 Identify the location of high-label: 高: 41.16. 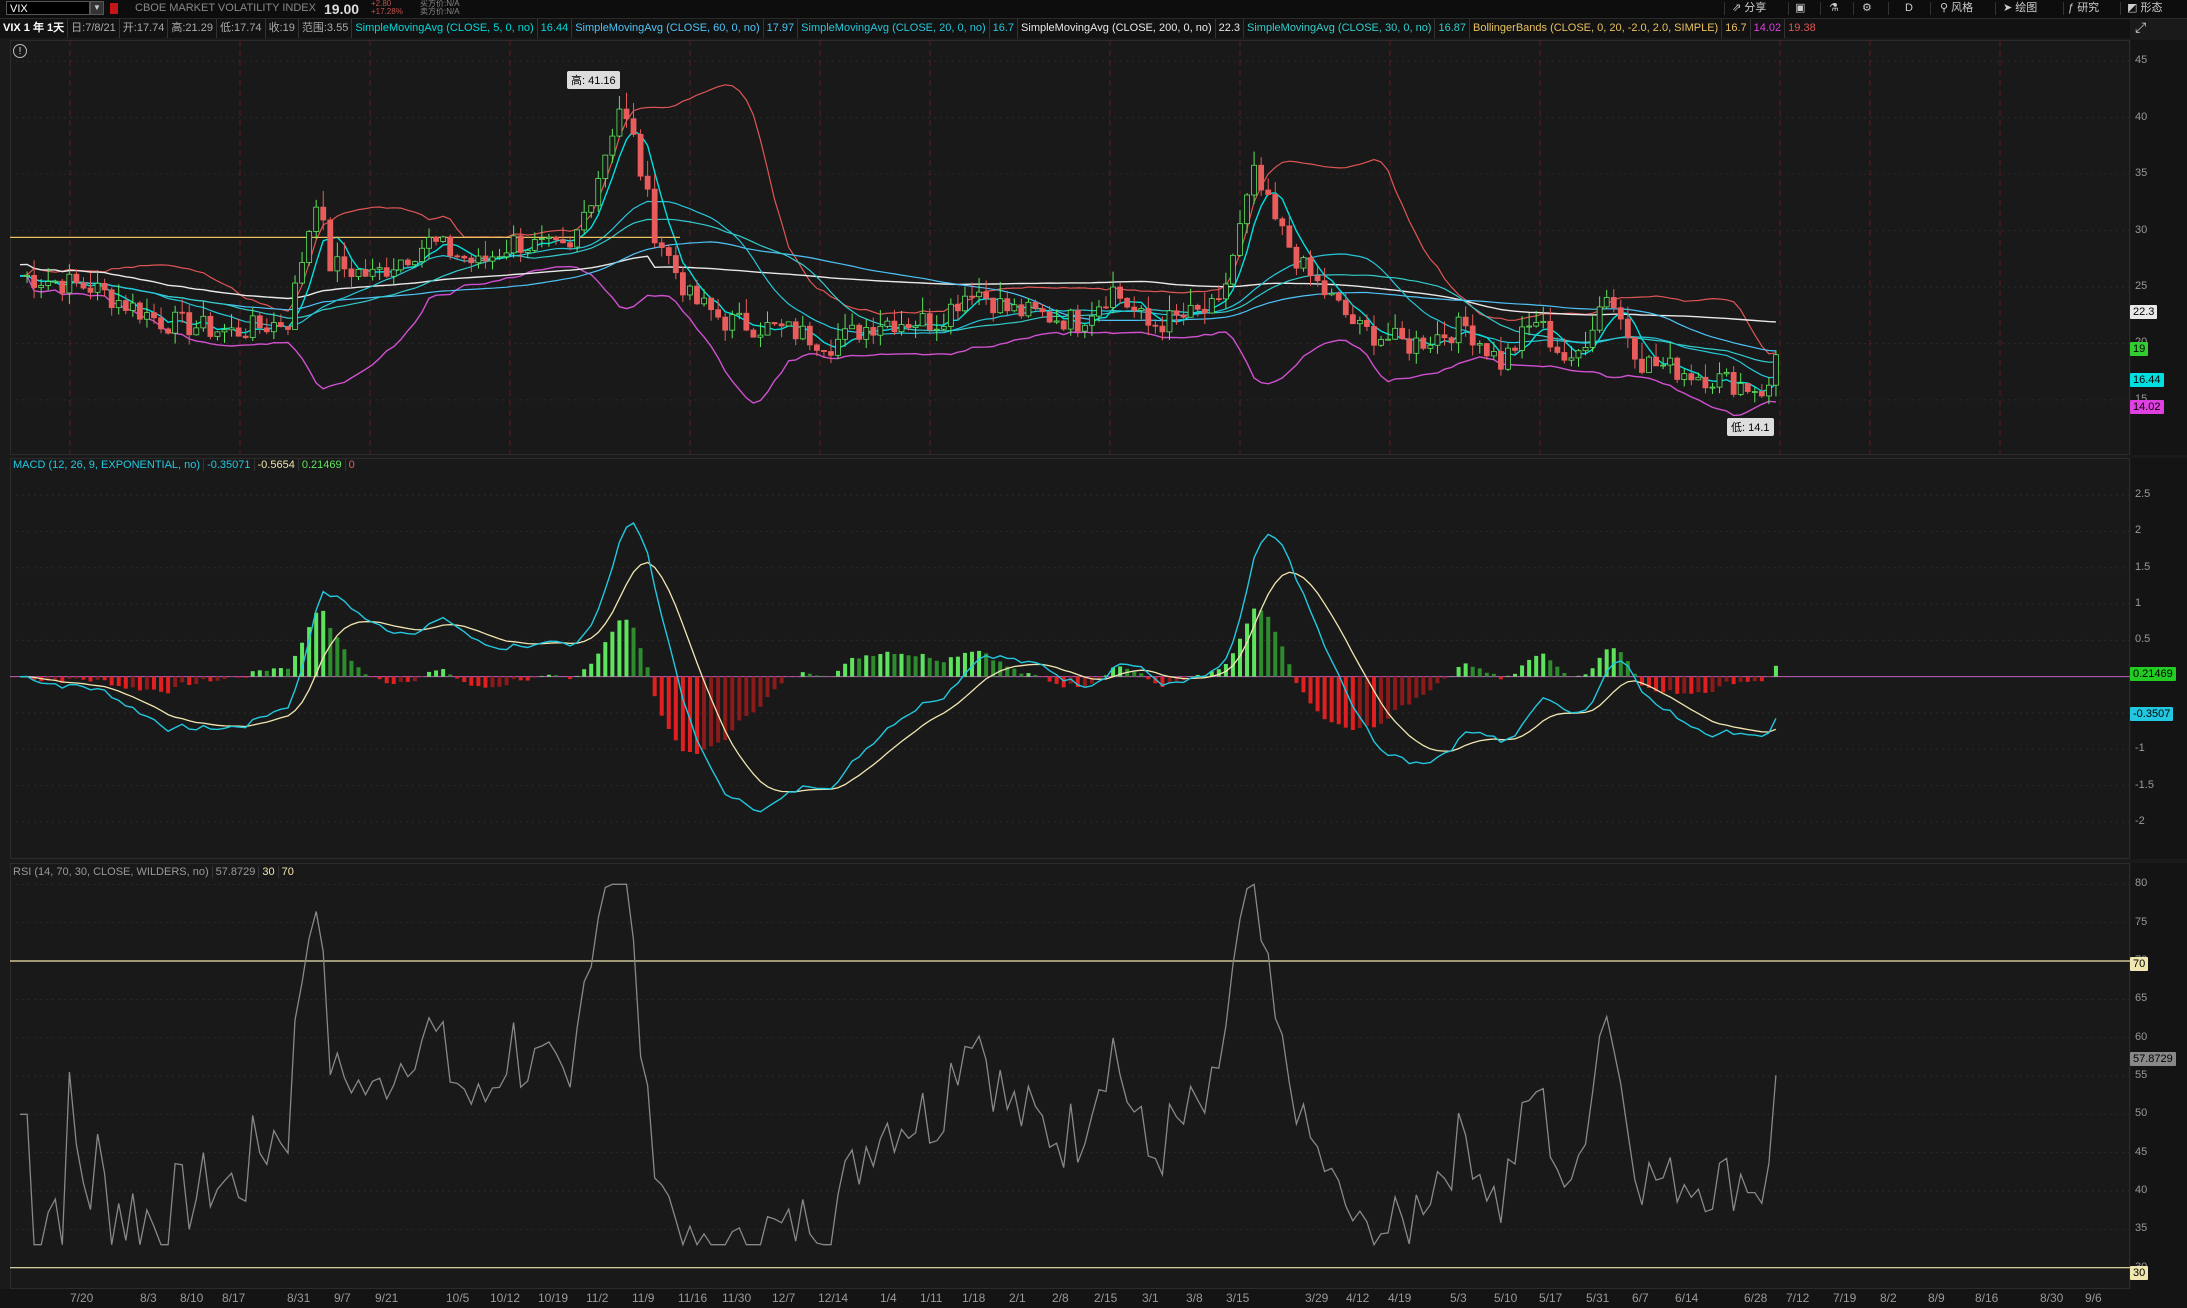
(593, 80).